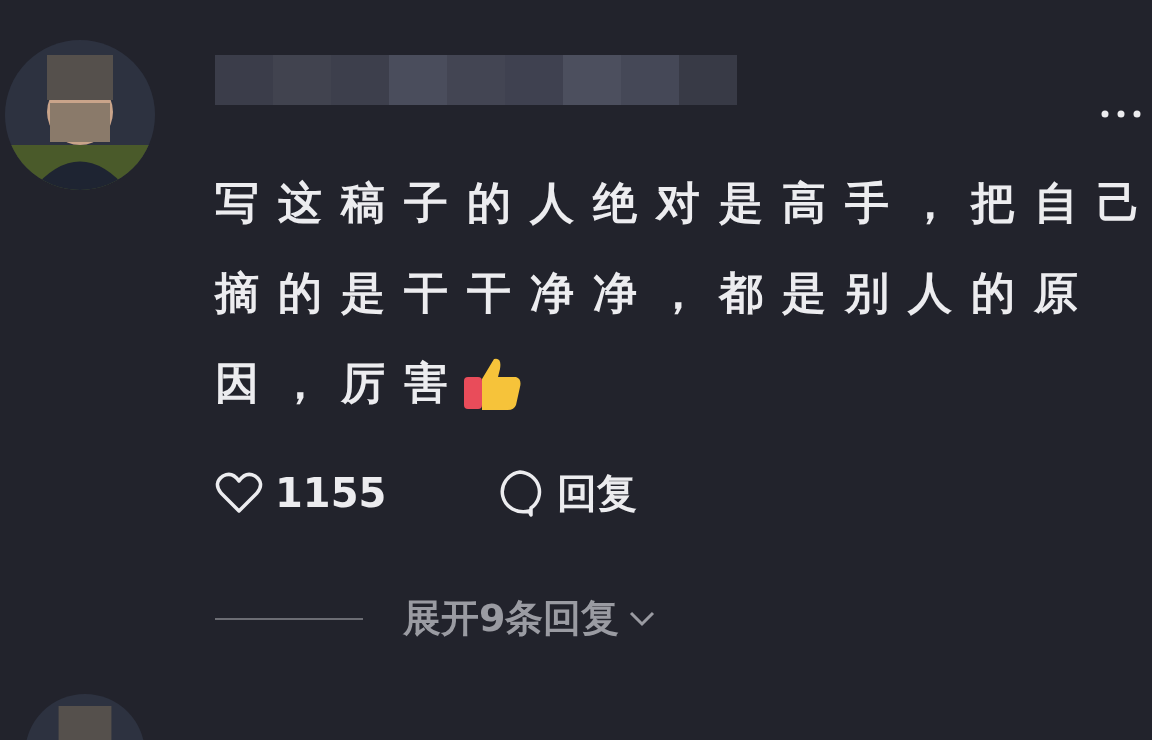  What do you see at coordinates (341, 383) in the screenshot?
I see `comment-text: 因，厉害` at bounding box center [341, 383].